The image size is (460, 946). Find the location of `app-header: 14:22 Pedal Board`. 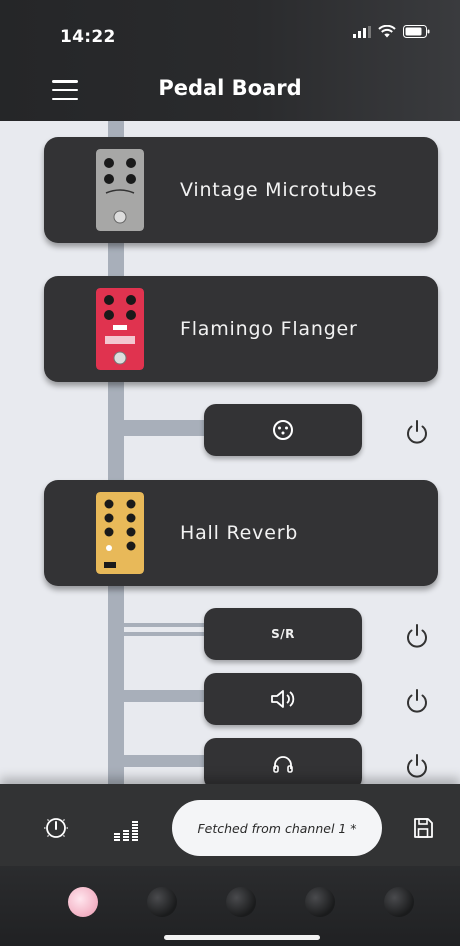

app-header: 14:22 Pedal Board is located at coordinates (230, 60).